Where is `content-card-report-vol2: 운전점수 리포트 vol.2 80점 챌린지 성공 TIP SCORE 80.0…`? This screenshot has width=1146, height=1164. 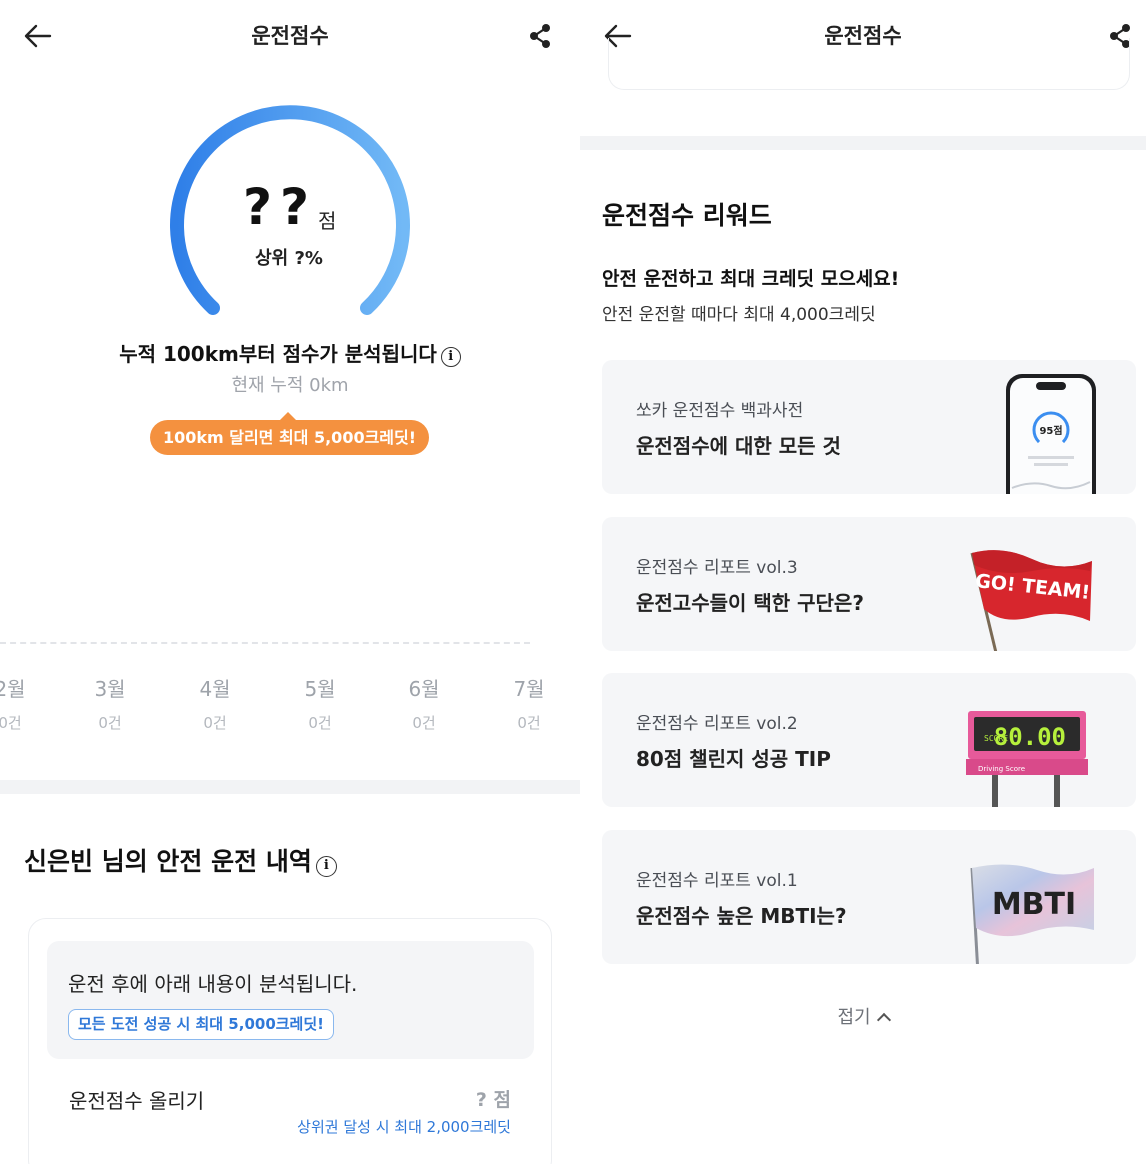 content-card-report-vol2: 운전점수 리포트 vol.2 80점 챌린지 성공 TIP SCORE 80.0… is located at coordinates (869, 740).